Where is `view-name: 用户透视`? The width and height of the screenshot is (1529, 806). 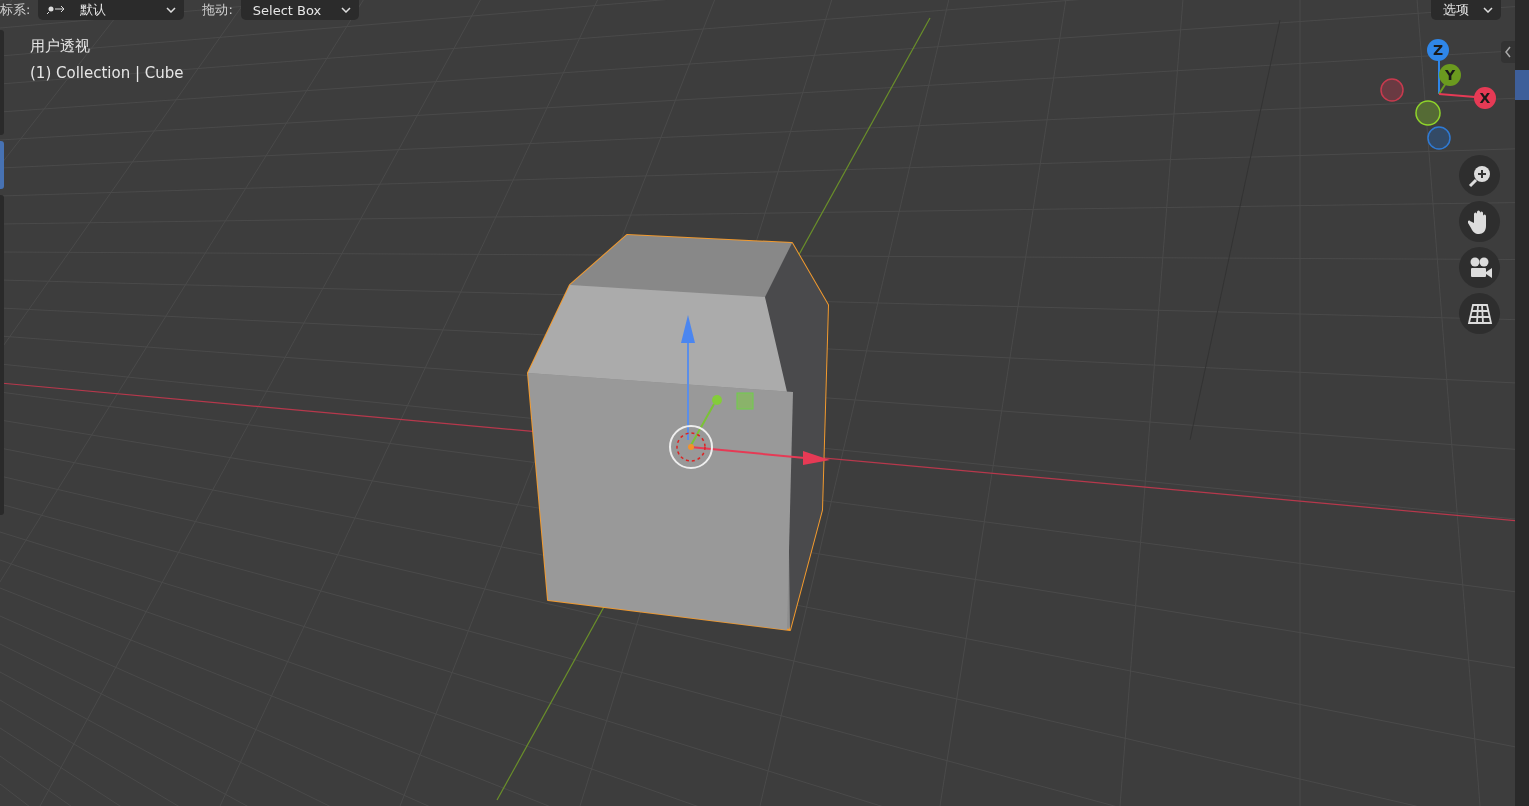 view-name: 用户透视 is located at coordinates (60, 46).